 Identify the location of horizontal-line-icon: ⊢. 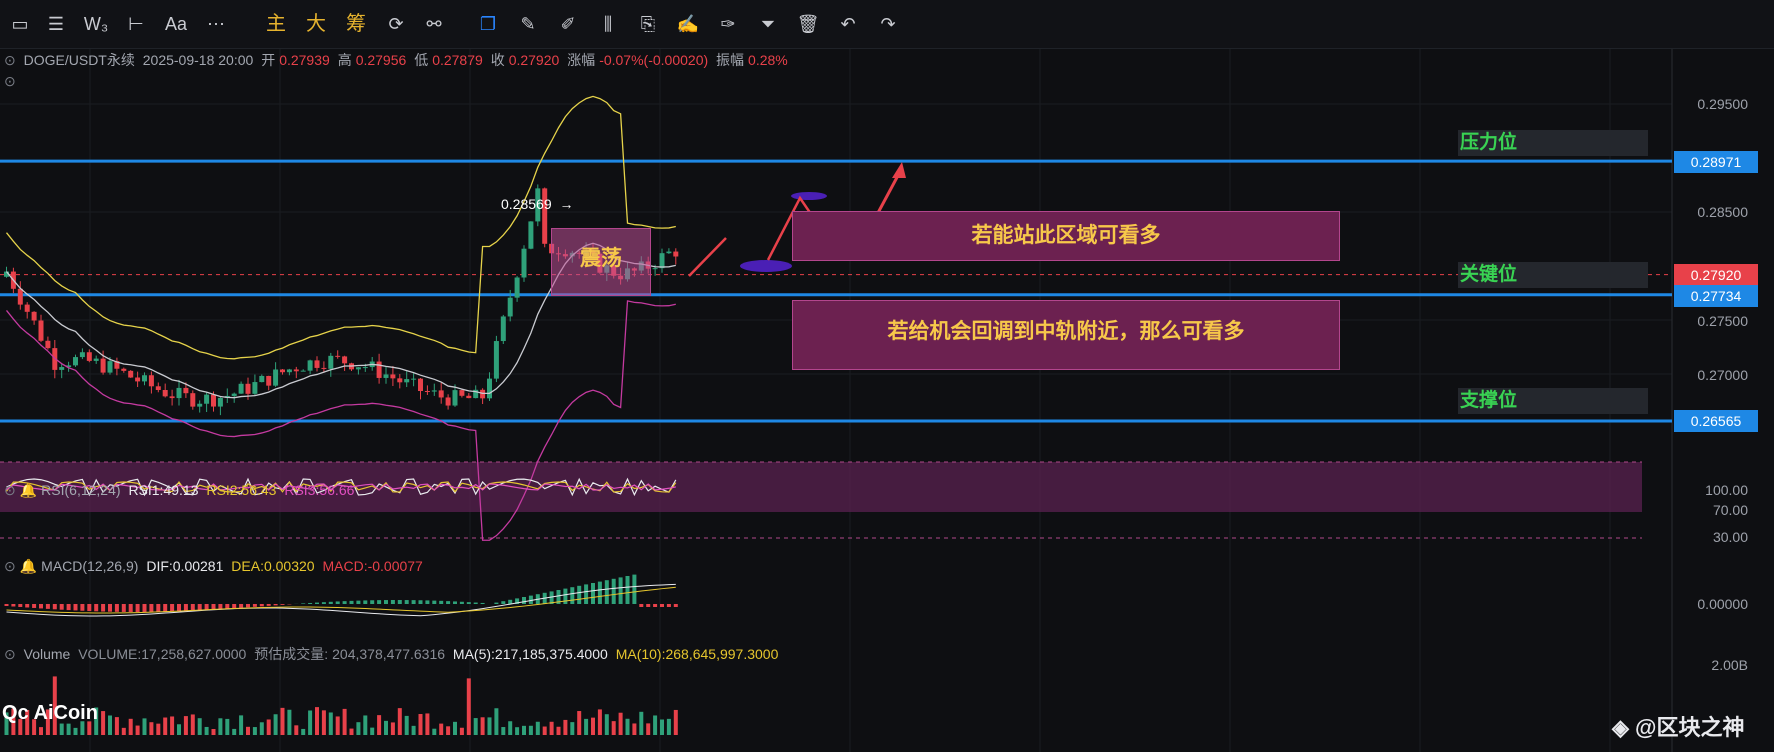
(136, 24).